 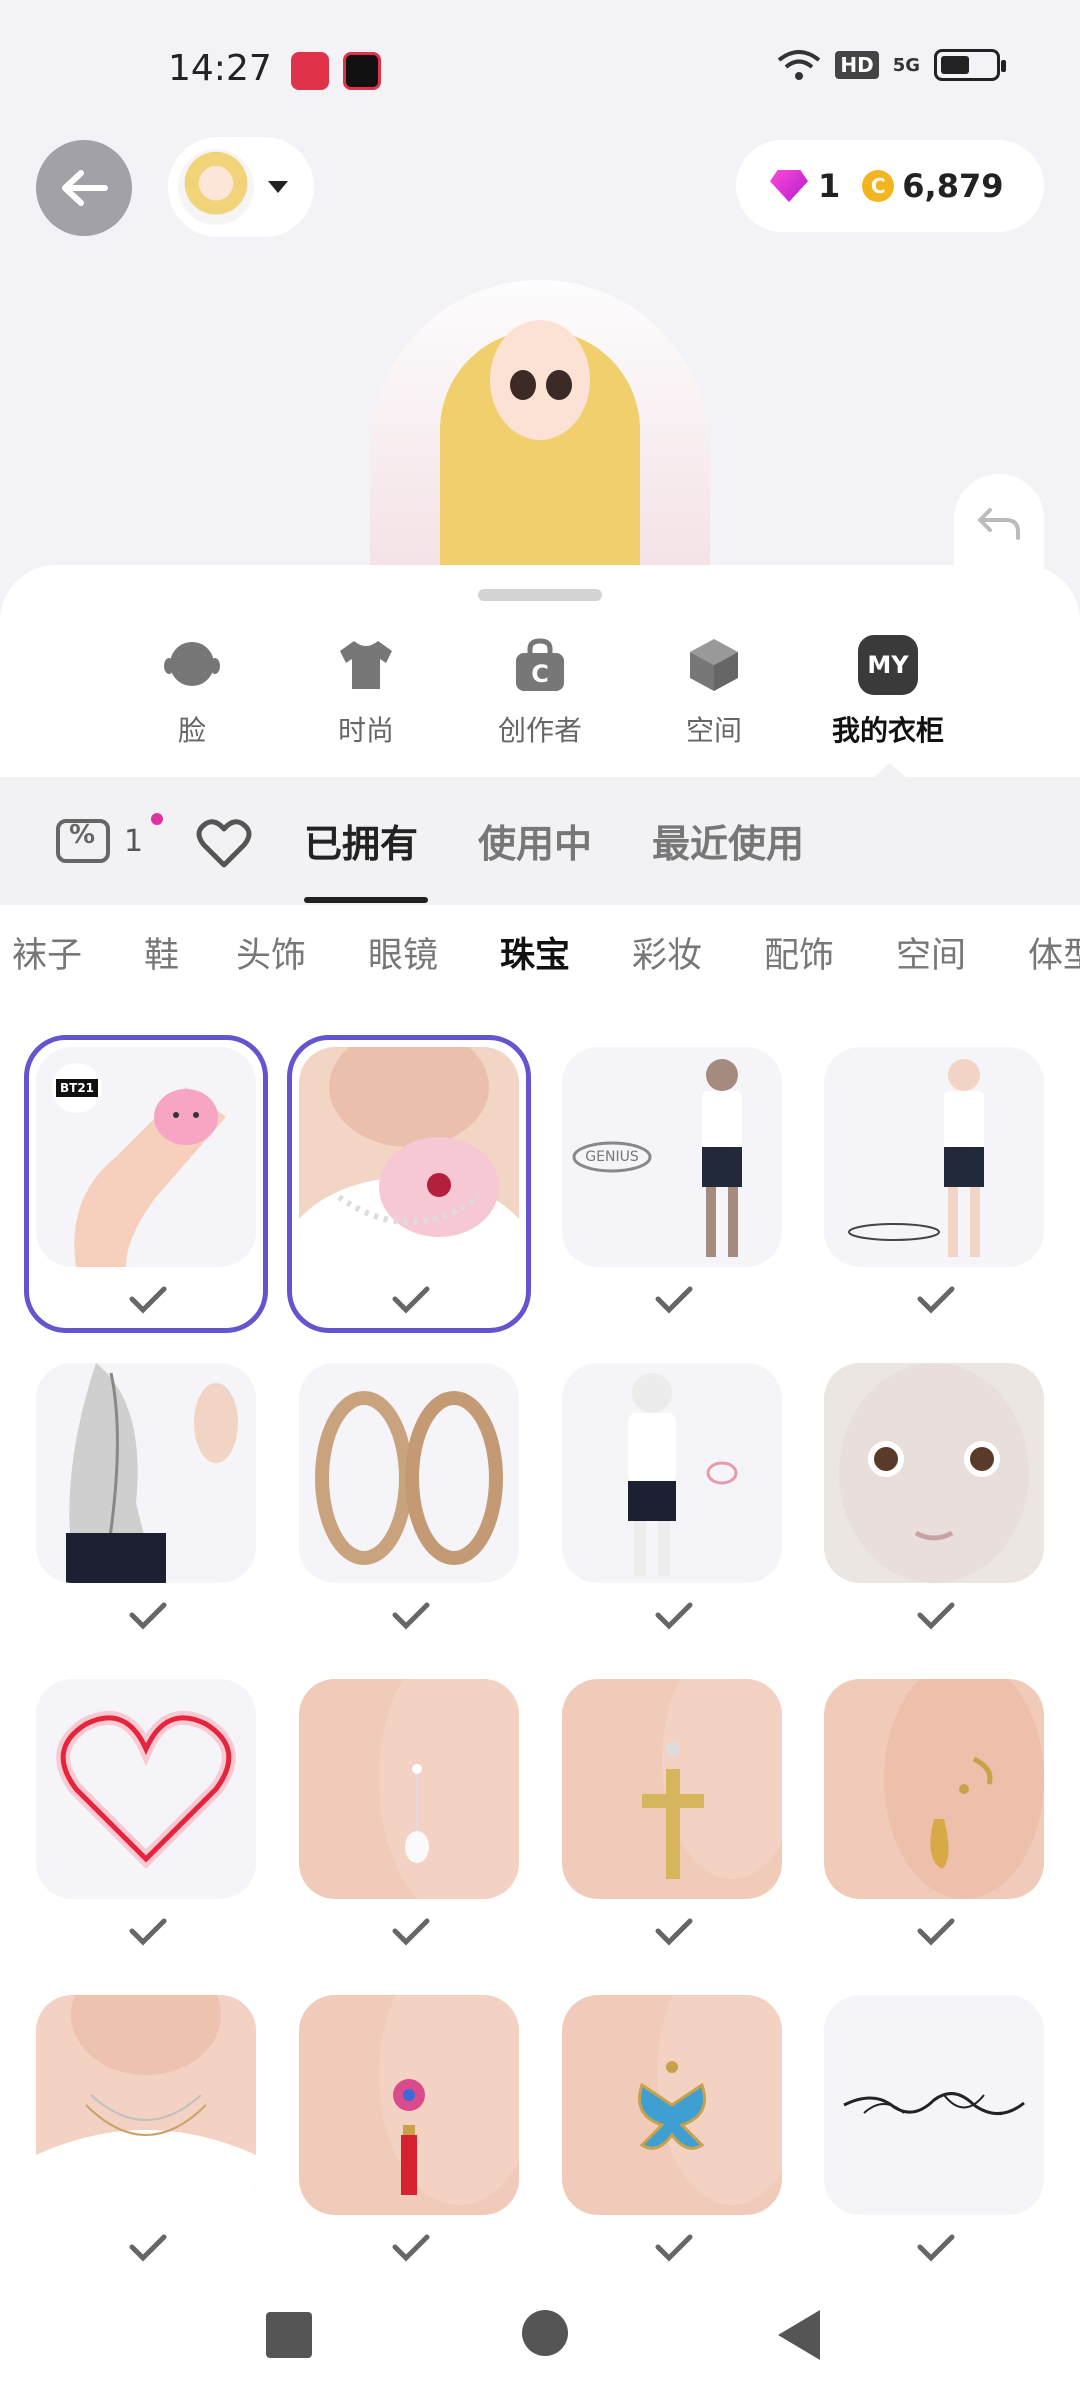 What do you see at coordinates (407, 1501) in the screenshot?
I see `item-gold-hoop-earrings` at bounding box center [407, 1501].